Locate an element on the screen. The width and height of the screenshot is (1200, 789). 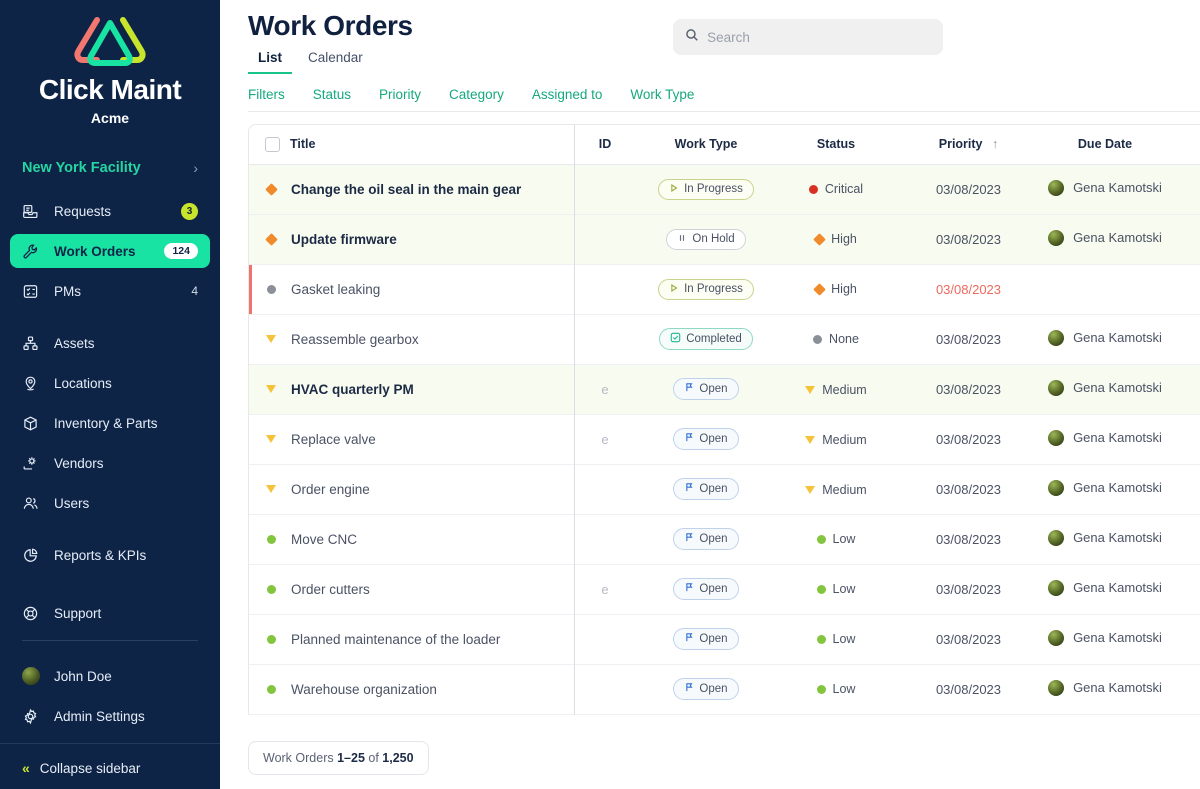
work-order-title: Warehouse organization is located at coordinates (364, 689).